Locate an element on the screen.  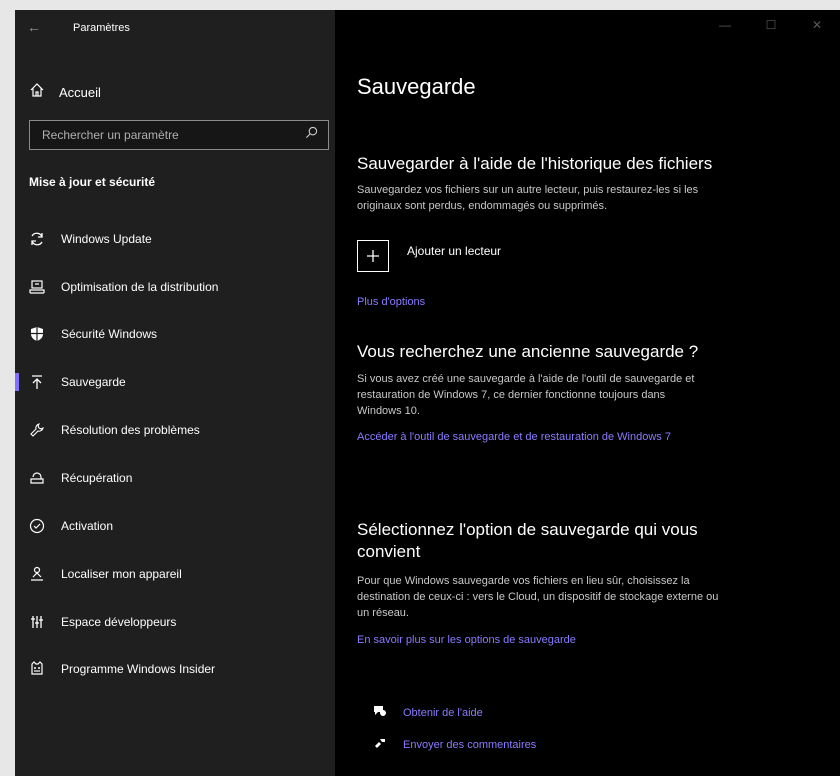
home-icon is located at coordinates (37, 92).